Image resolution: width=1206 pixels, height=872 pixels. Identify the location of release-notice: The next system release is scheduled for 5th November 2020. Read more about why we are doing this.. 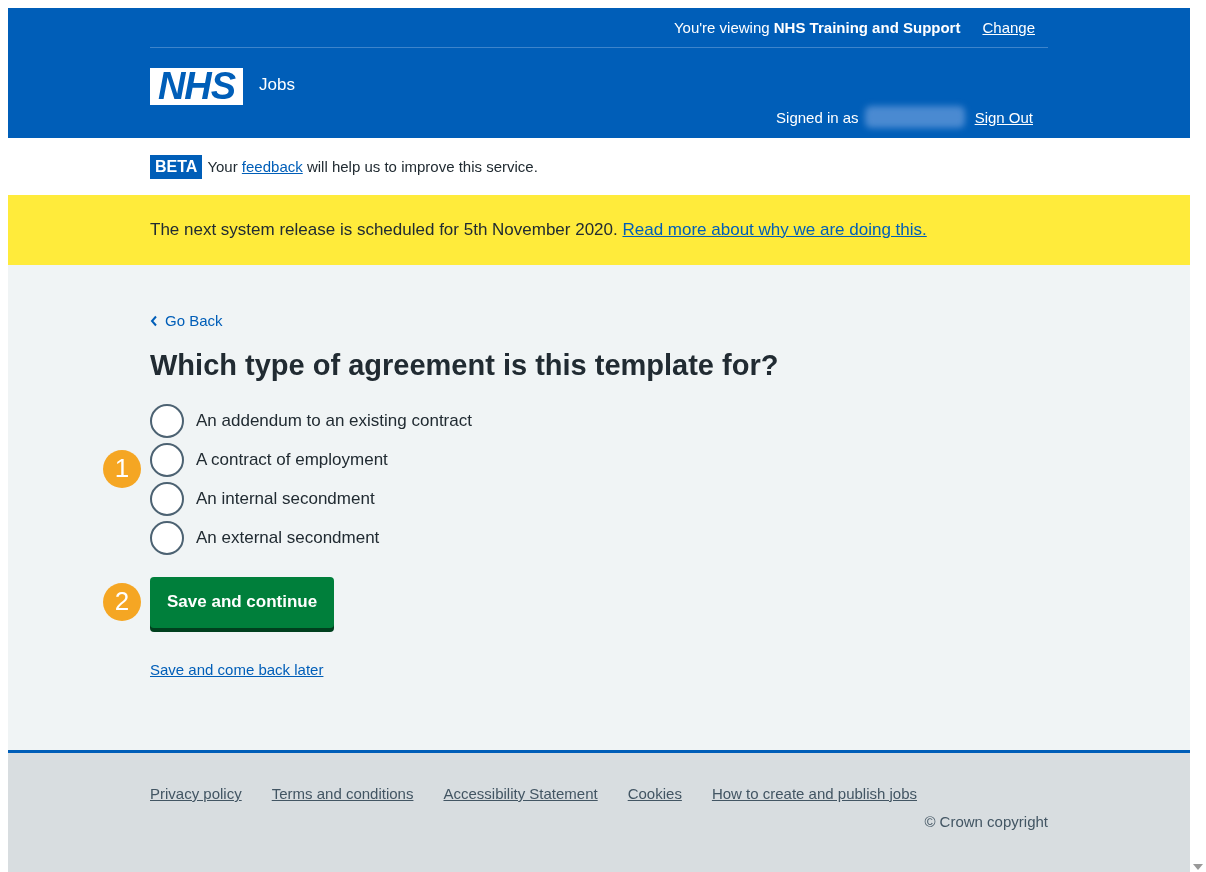
(538, 229).